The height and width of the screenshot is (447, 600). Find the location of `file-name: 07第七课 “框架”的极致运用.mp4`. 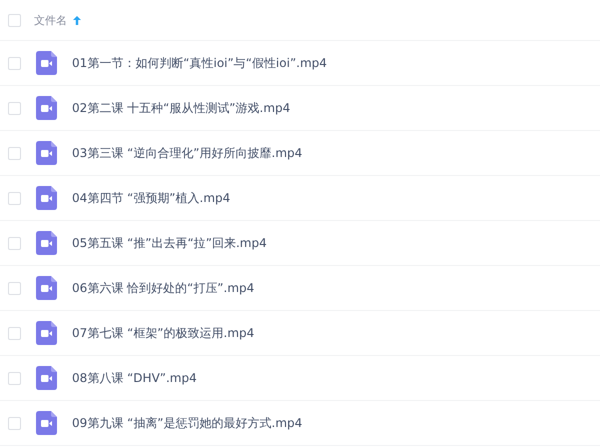

file-name: 07第七课 “框架”的极致运用.mp4 is located at coordinates (163, 333).